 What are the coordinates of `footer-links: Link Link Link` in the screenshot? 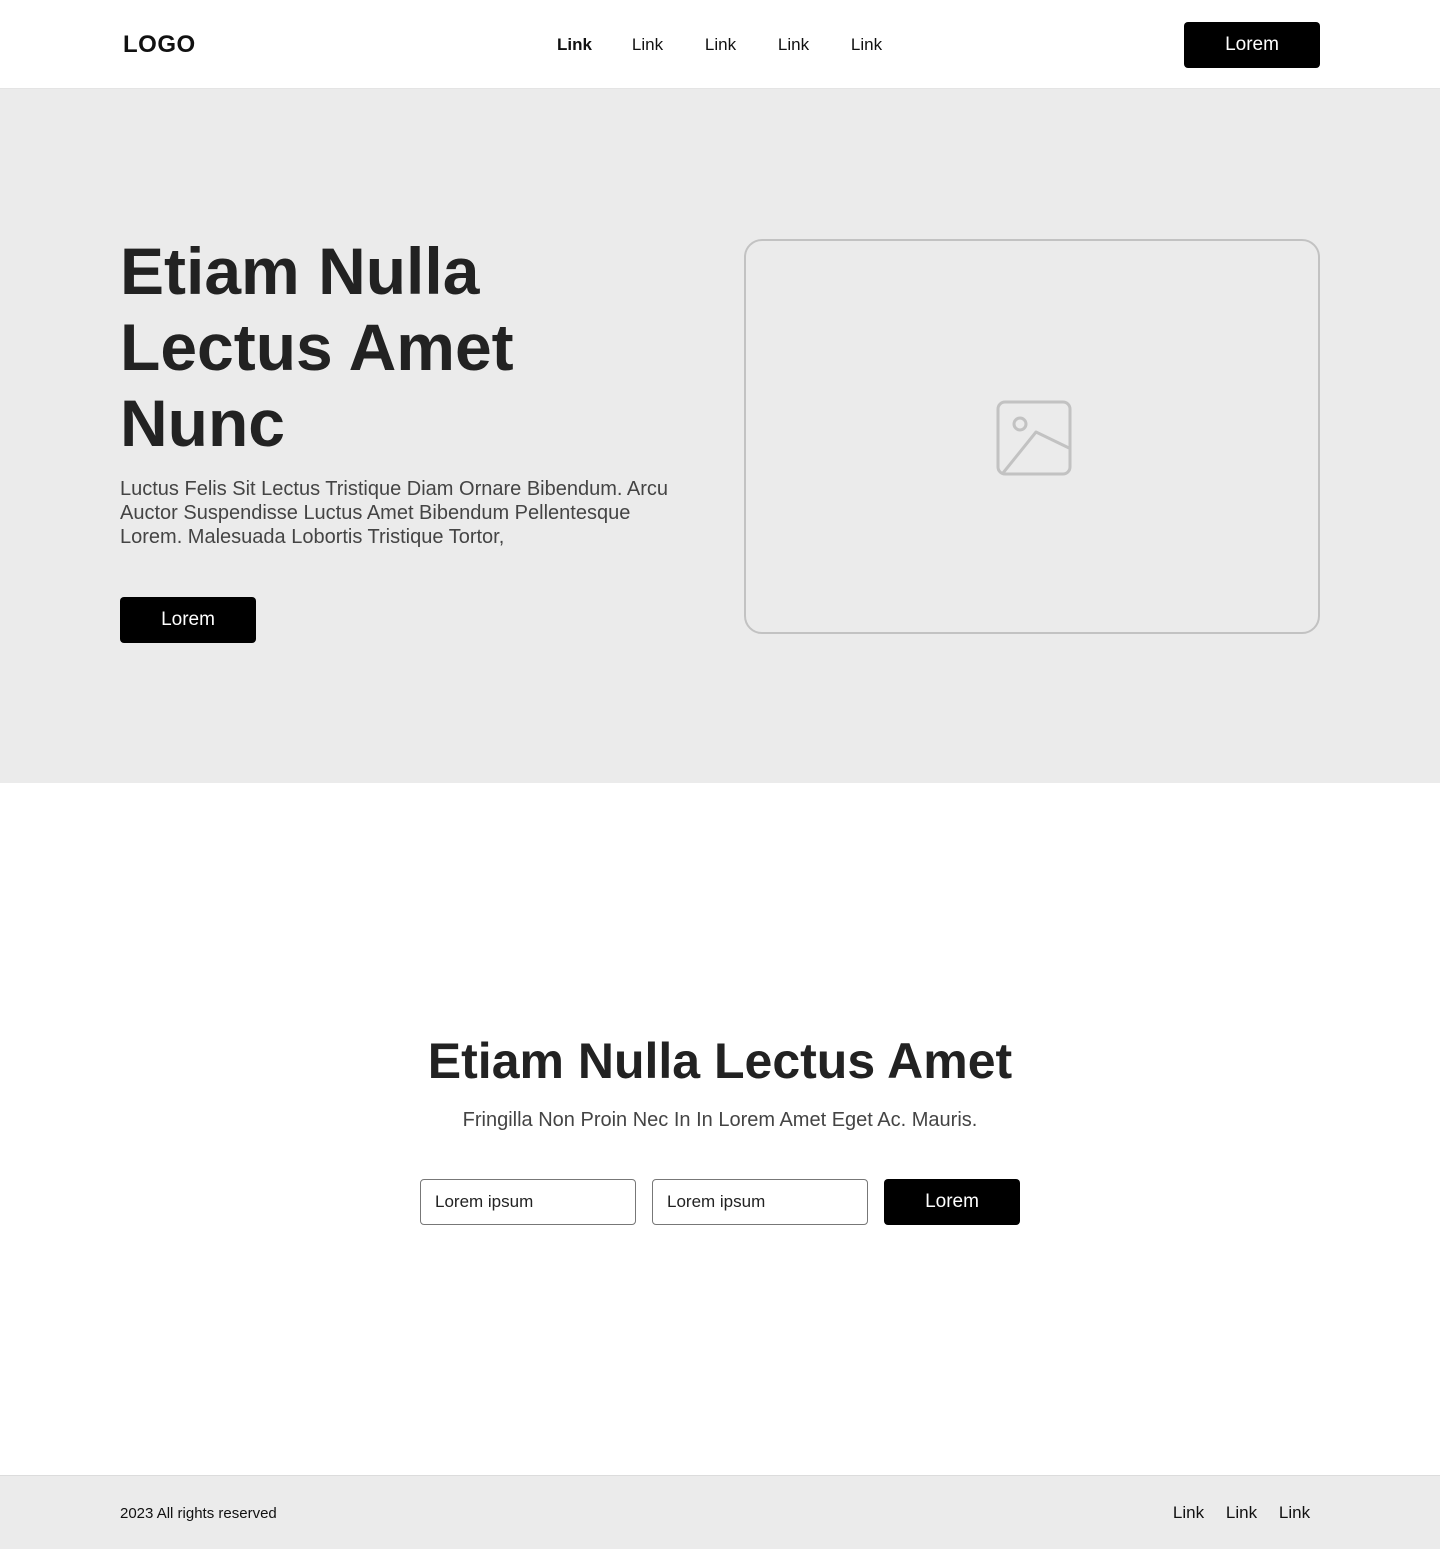 It's located at (1241, 1513).